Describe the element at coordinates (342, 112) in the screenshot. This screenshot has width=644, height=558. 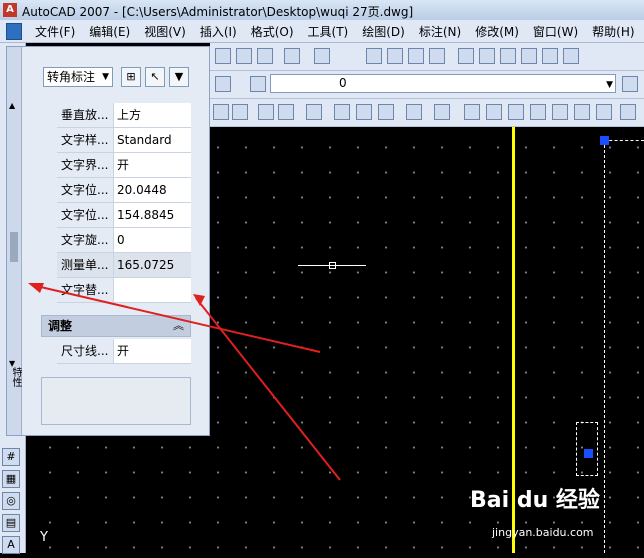
I see `subtract-icon` at that location.